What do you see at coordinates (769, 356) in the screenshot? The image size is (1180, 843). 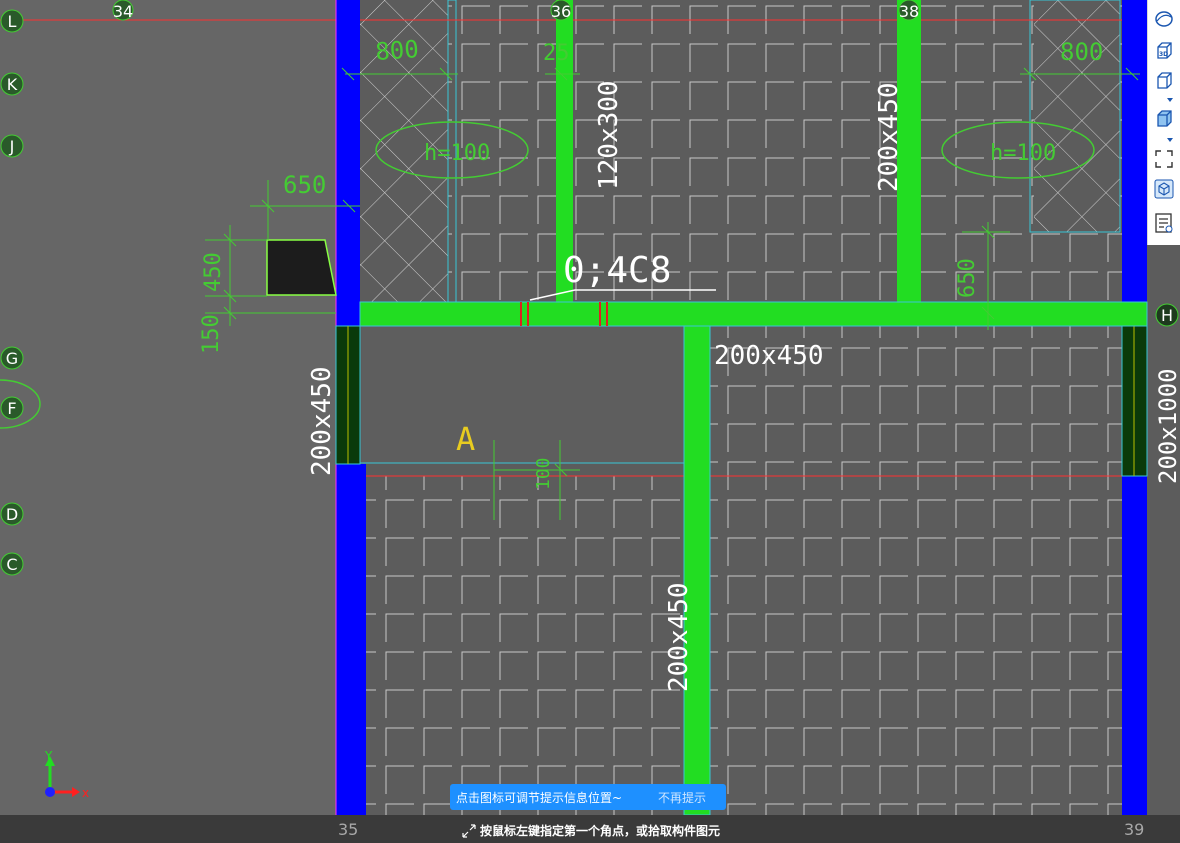 I see `beam-size-horizontal: 200x450` at bounding box center [769, 356].